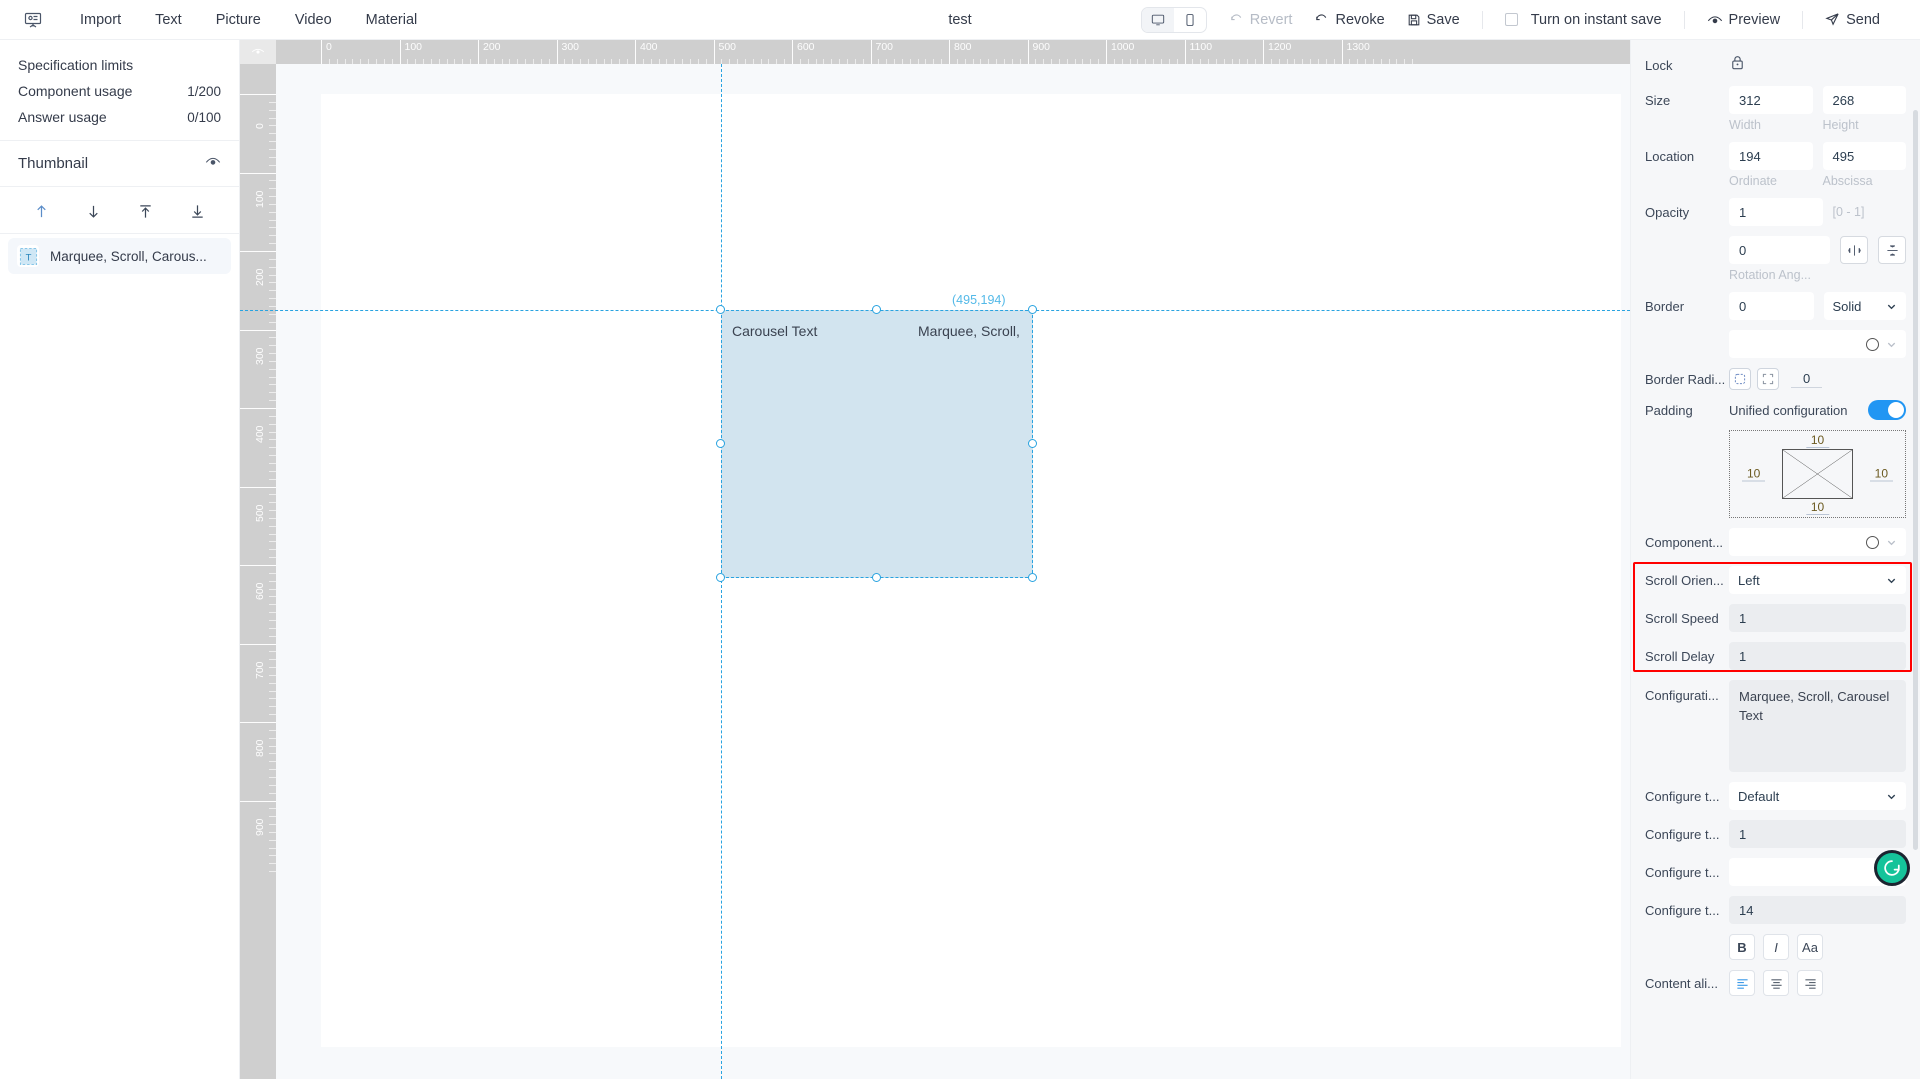  What do you see at coordinates (146, 211) in the screenshot?
I see `move-to-top-icon` at bounding box center [146, 211].